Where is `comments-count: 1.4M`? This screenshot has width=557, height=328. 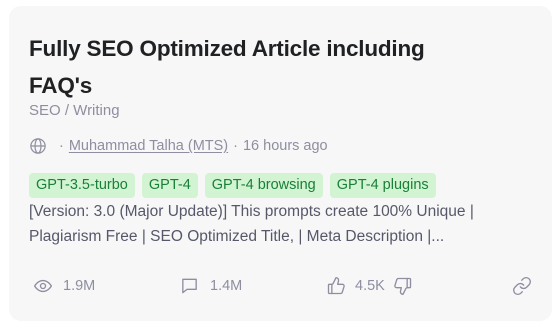 comments-count: 1.4M is located at coordinates (226, 286).